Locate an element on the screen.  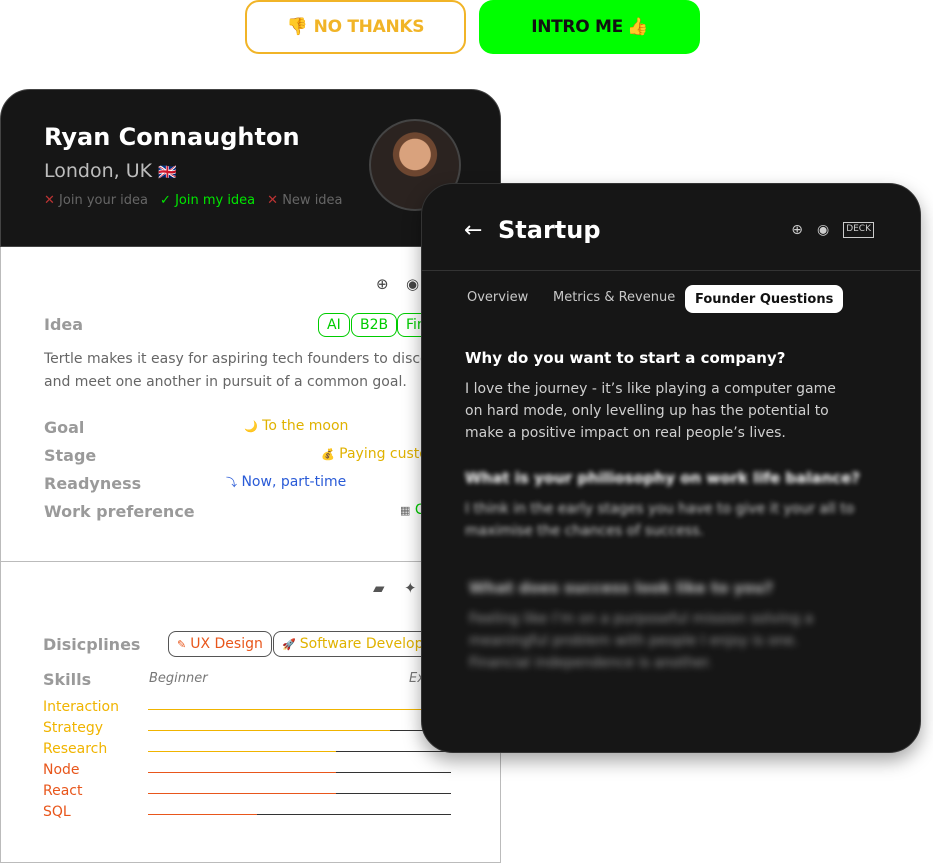
skill-bar-strategy is located at coordinates (299, 730).